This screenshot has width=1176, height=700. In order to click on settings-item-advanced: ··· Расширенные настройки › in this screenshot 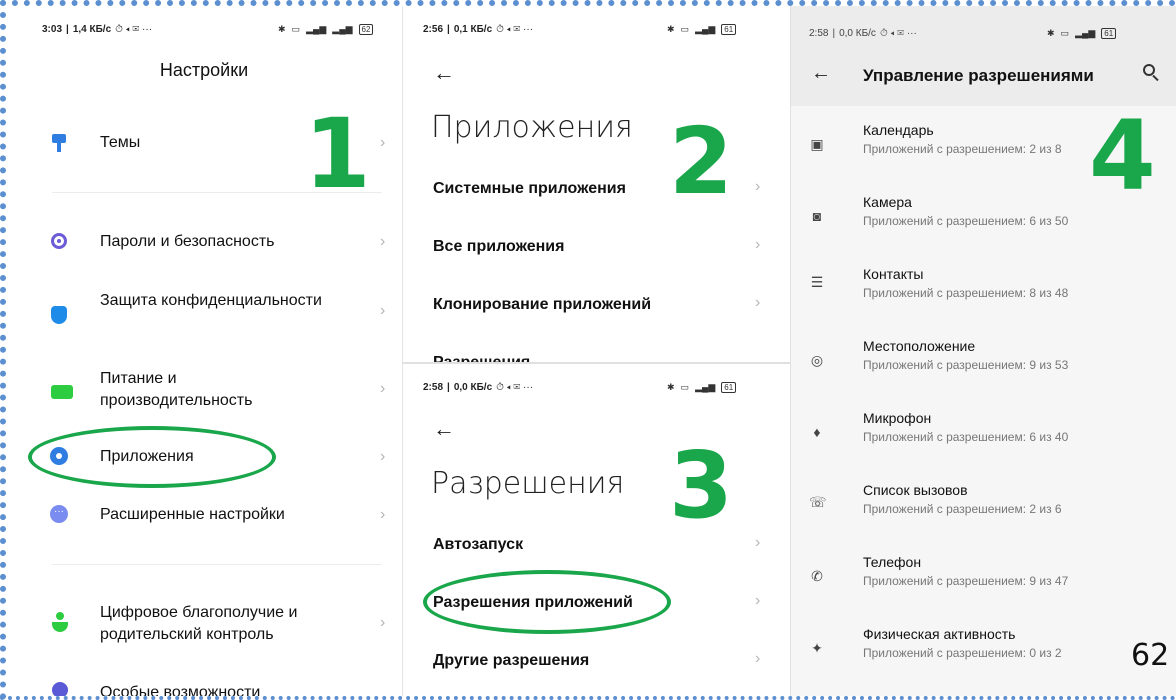, I will do `click(204, 516)`.